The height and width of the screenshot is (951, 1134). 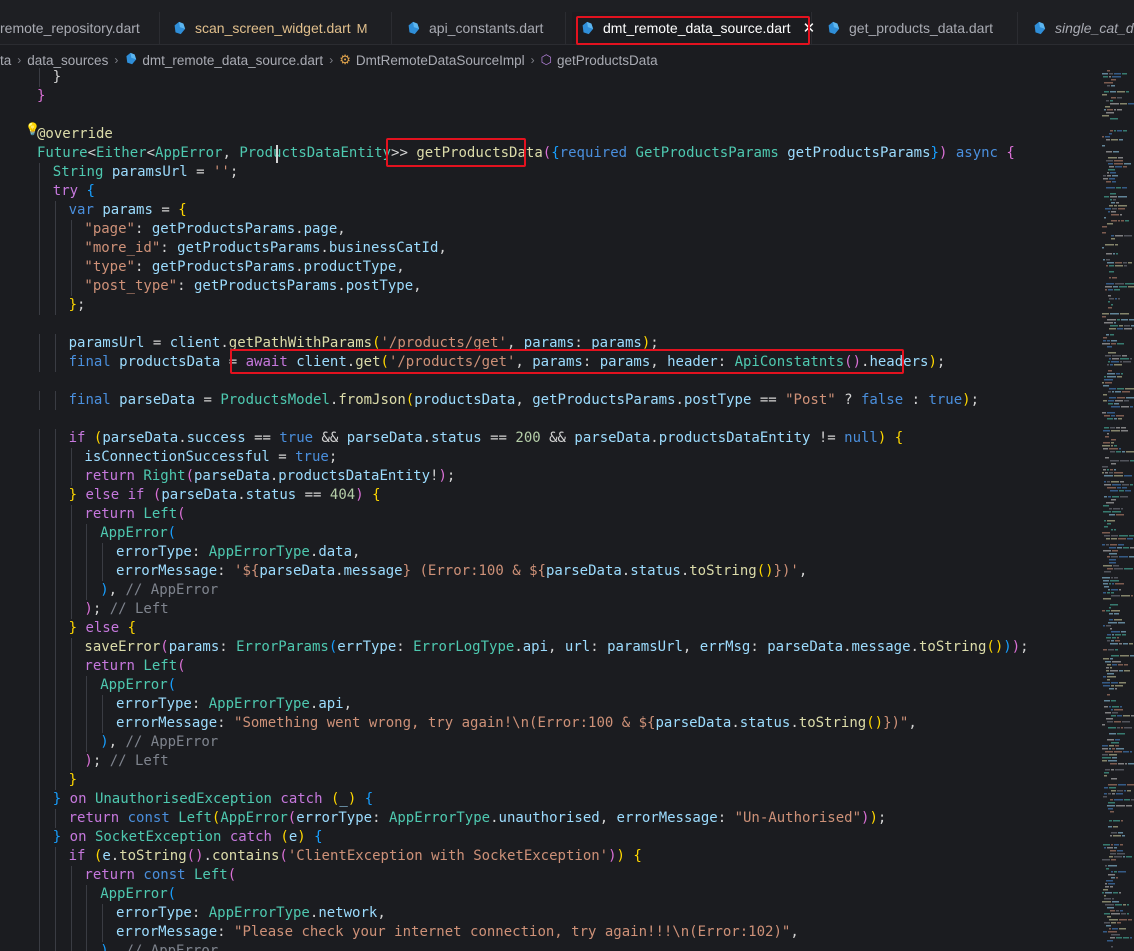 I want to click on code-line: "type": getProductsParams.productType,, so click(x=244, y=267).